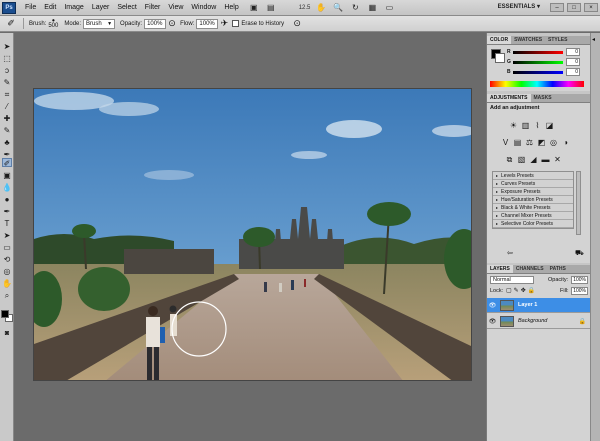 This screenshot has height=441, width=600. What do you see at coordinates (530, 269) in the screenshot?
I see `tab-channels: CHANNELS` at bounding box center [530, 269].